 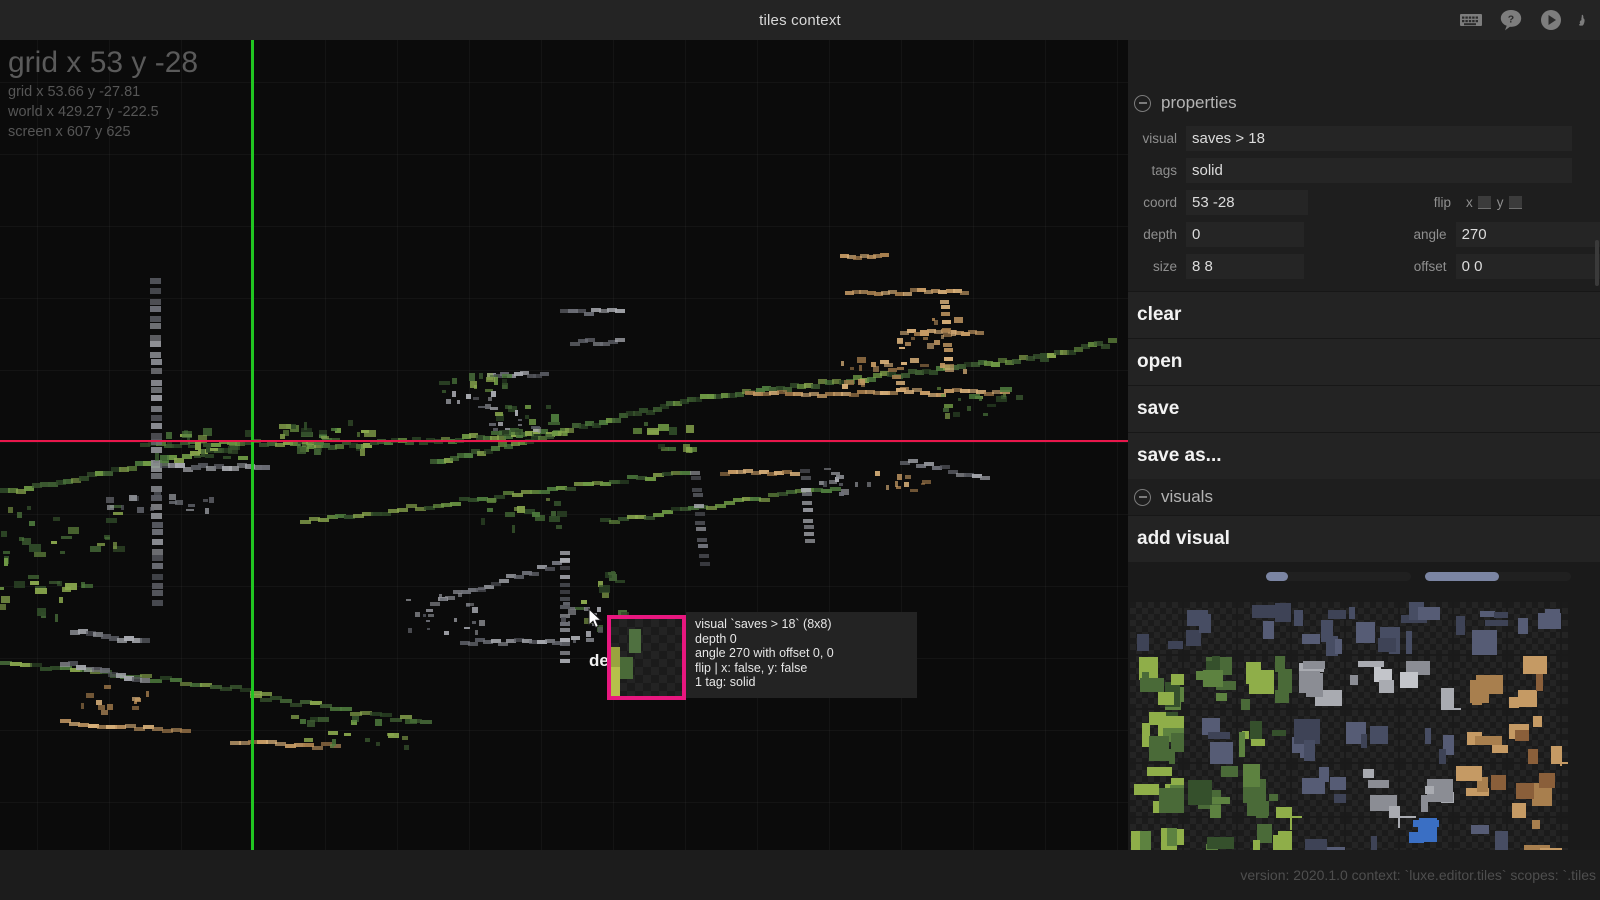 What do you see at coordinates (1364, 103) in the screenshot?
I see `properties-section-header: properties` at bounding box center [1364, 103].